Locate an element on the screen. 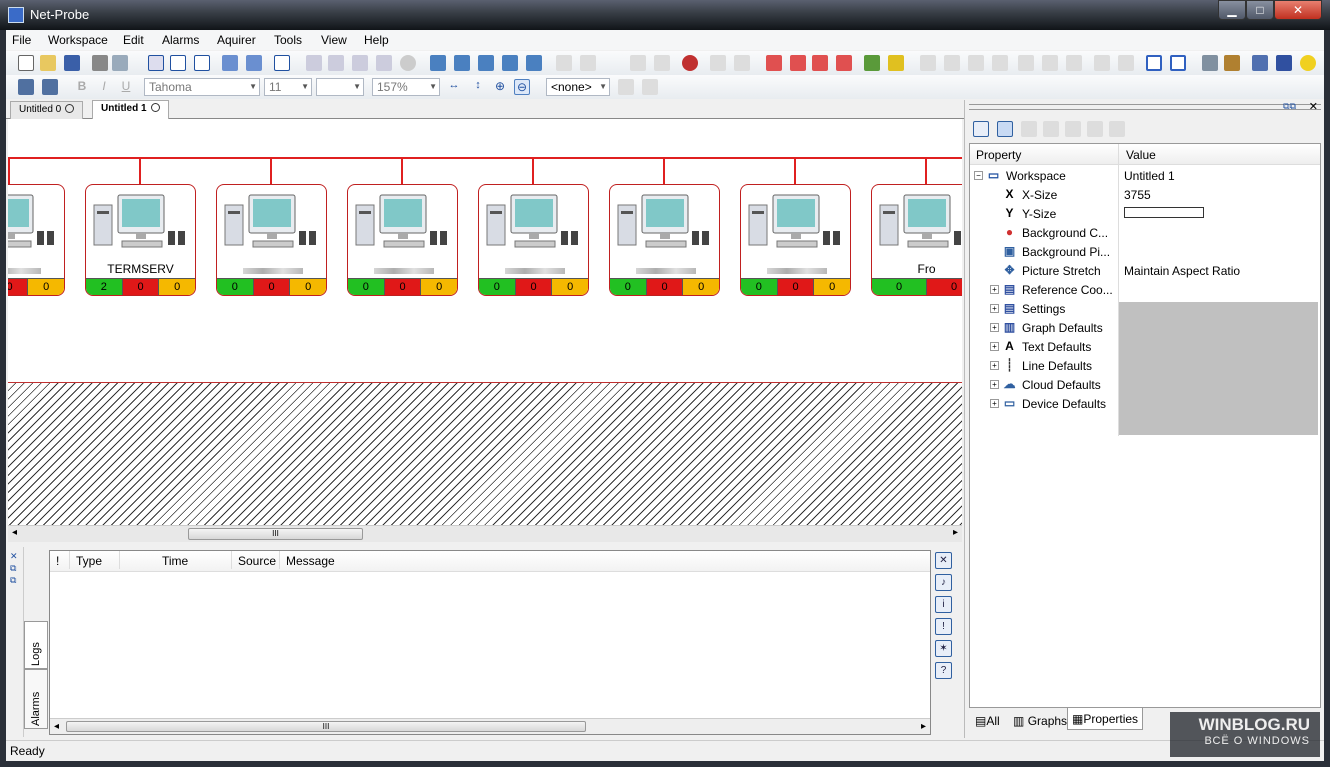 The height and width of the screenshot is (767, 1330). tab-logs: Logs is located at coordinates (36, 645).